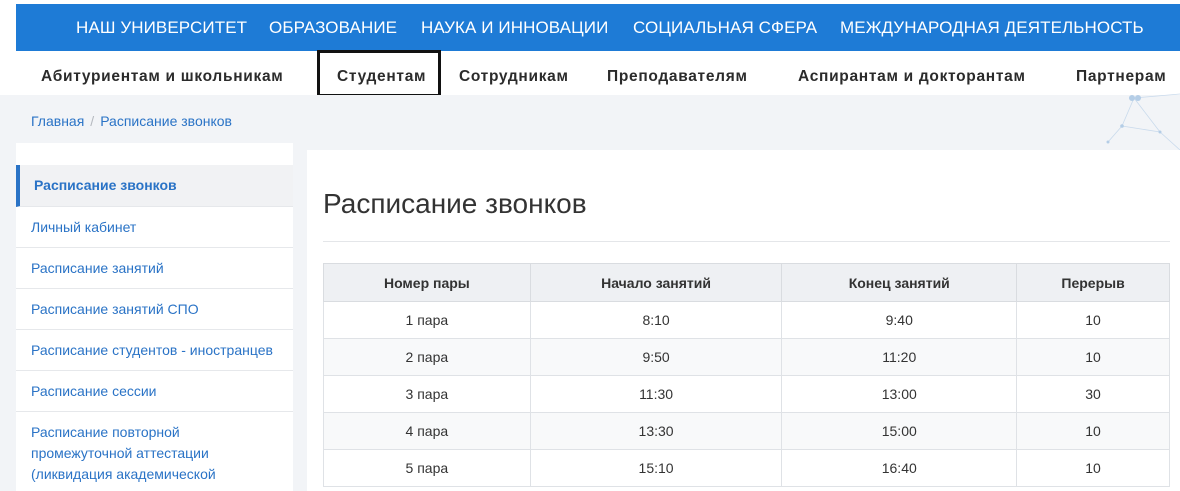 The height and width of the screenshot is (491, 1180). I want to click on header-break: Перерыв, so click(1093, 282).